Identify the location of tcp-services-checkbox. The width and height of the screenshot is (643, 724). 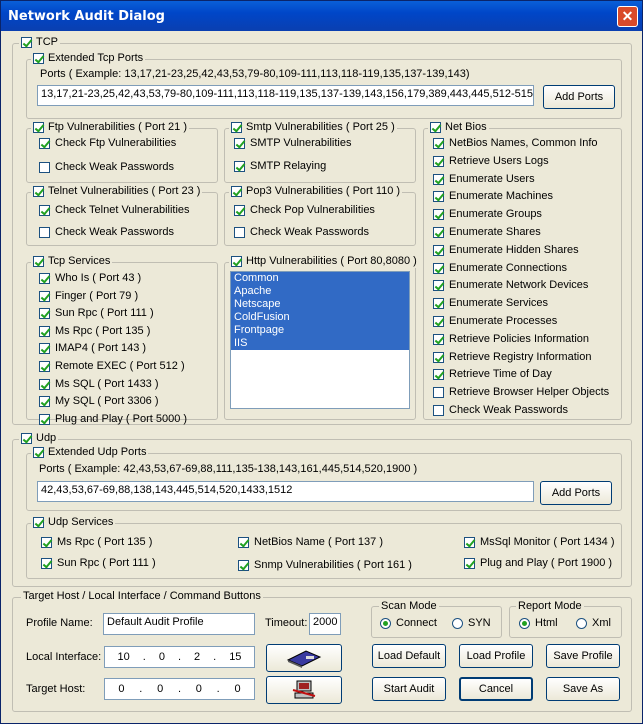
(38, 261).